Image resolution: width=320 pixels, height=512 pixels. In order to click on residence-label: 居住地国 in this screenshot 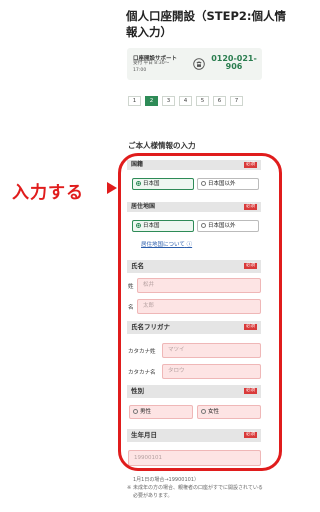, I will do `click(143, 206)`.